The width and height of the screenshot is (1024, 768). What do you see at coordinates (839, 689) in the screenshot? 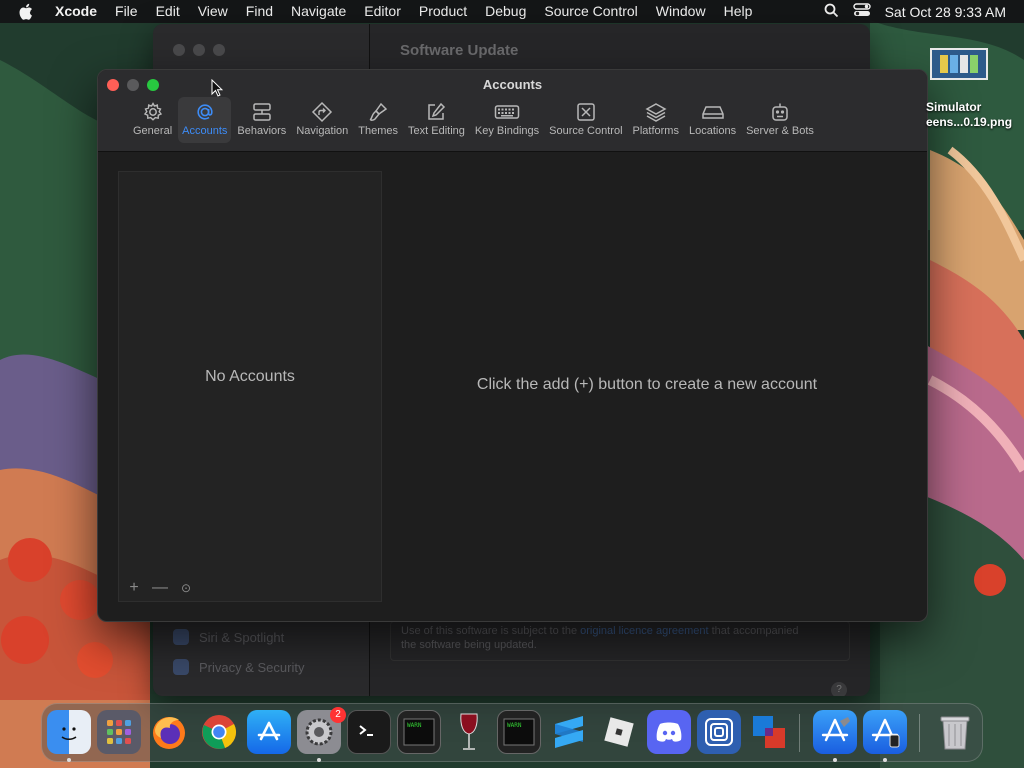
I see `bg-help-button: ?` at bounding box center [839, 689].